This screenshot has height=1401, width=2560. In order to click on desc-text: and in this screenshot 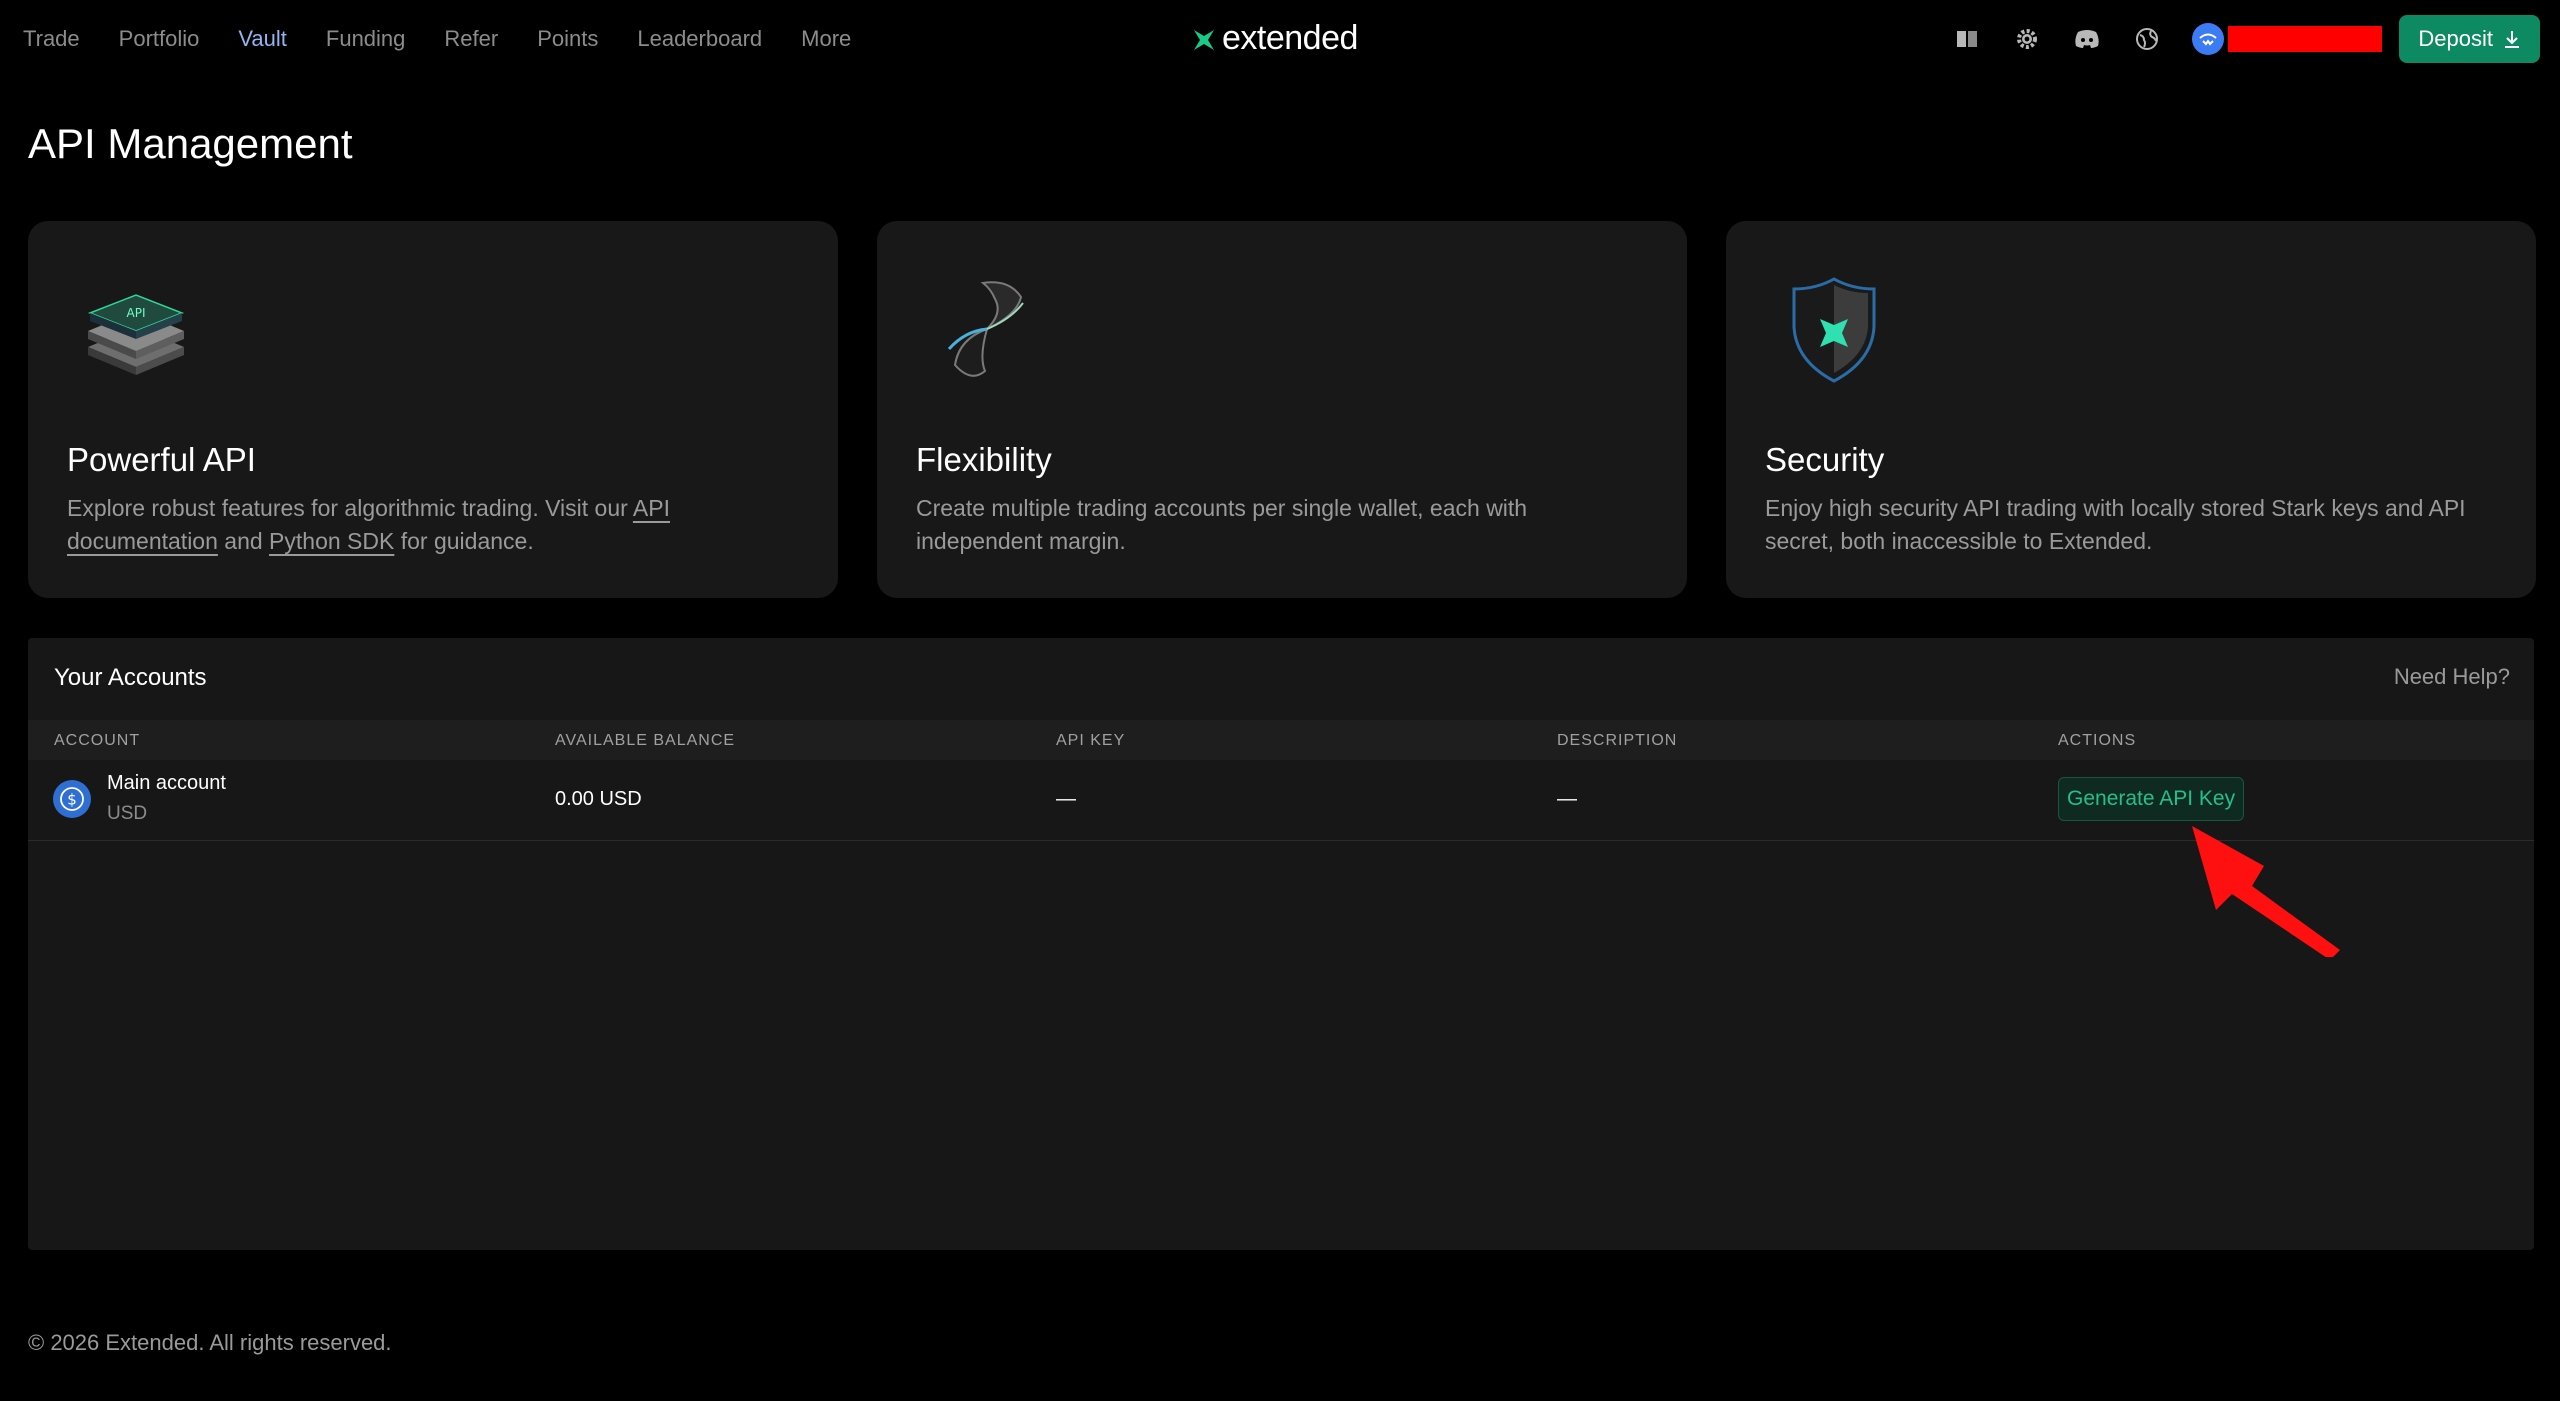, I will do `click(243, 541)`.